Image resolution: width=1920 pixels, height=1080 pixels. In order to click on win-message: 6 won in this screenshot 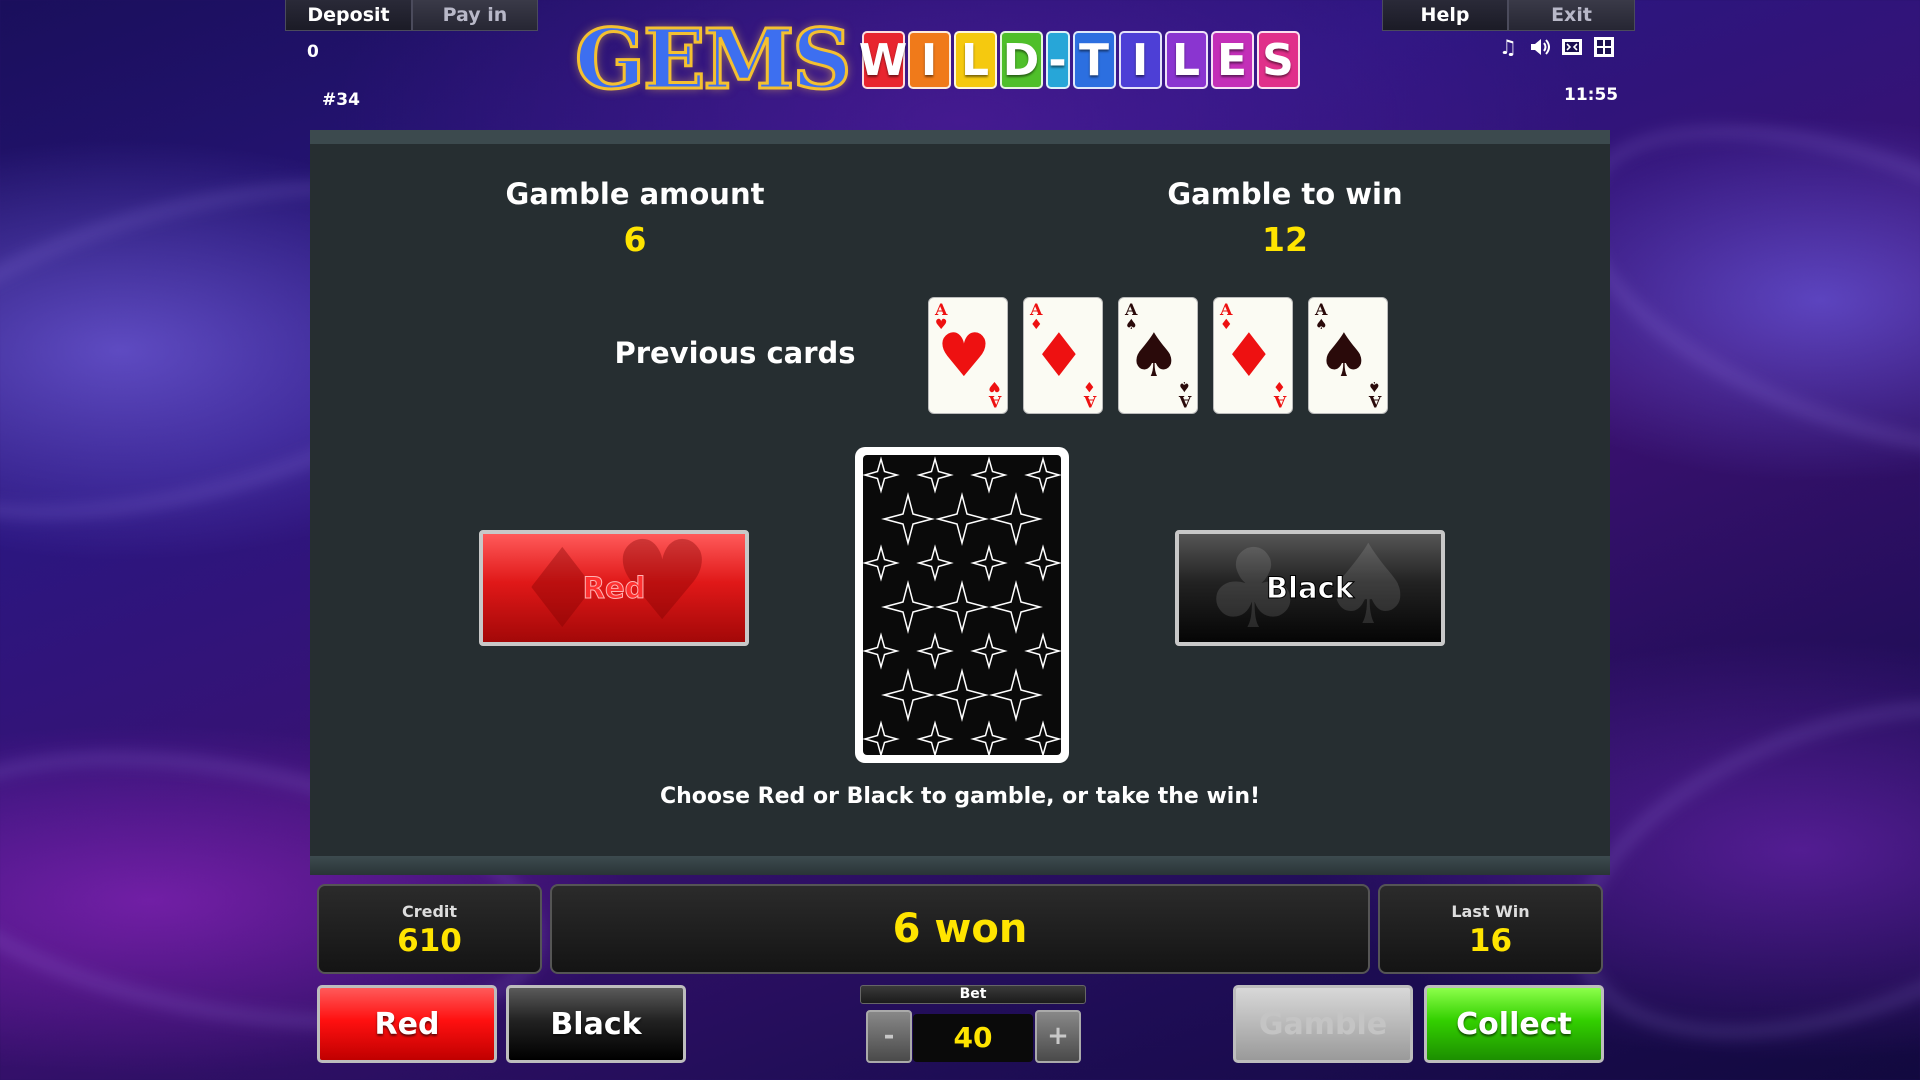, I will do `click(960, 929)`.